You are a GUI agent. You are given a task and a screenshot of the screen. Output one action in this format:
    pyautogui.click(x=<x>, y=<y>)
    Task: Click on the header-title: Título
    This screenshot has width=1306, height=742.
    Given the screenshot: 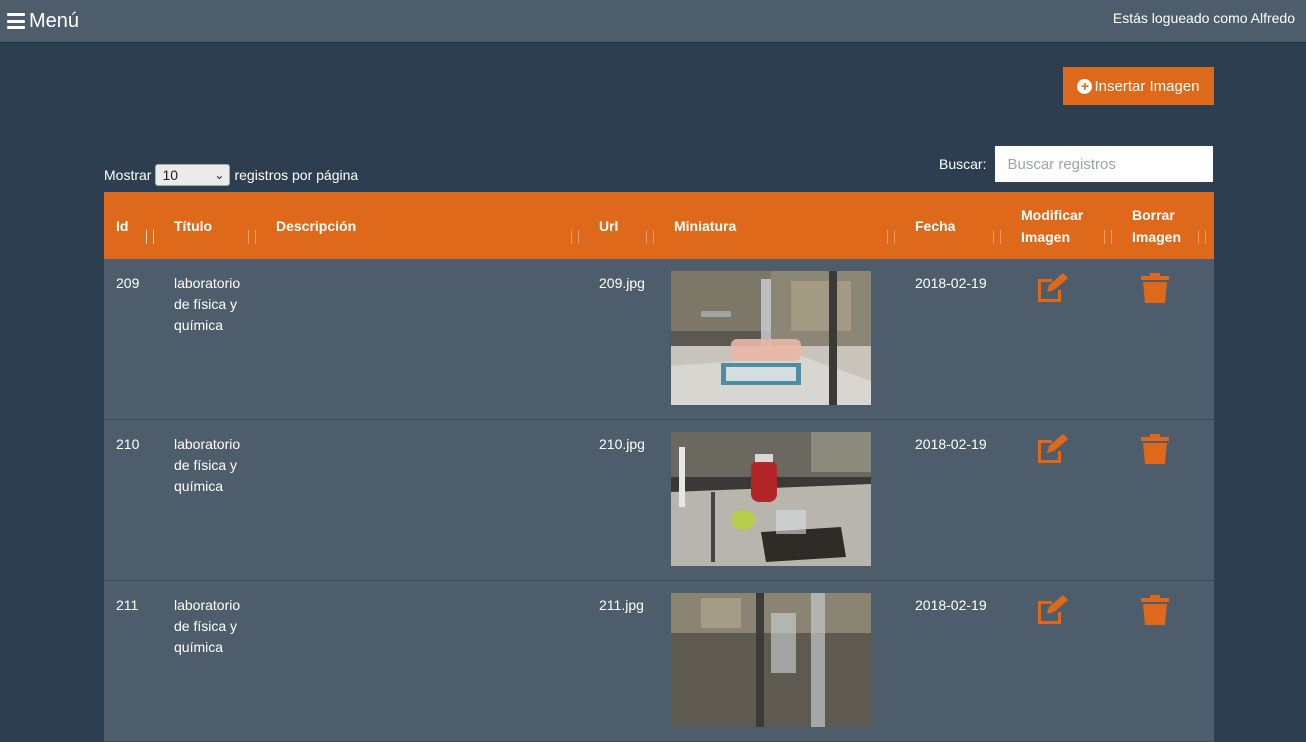 What is the action you would take?
    pyautogui.click(x=213, y=225)
    